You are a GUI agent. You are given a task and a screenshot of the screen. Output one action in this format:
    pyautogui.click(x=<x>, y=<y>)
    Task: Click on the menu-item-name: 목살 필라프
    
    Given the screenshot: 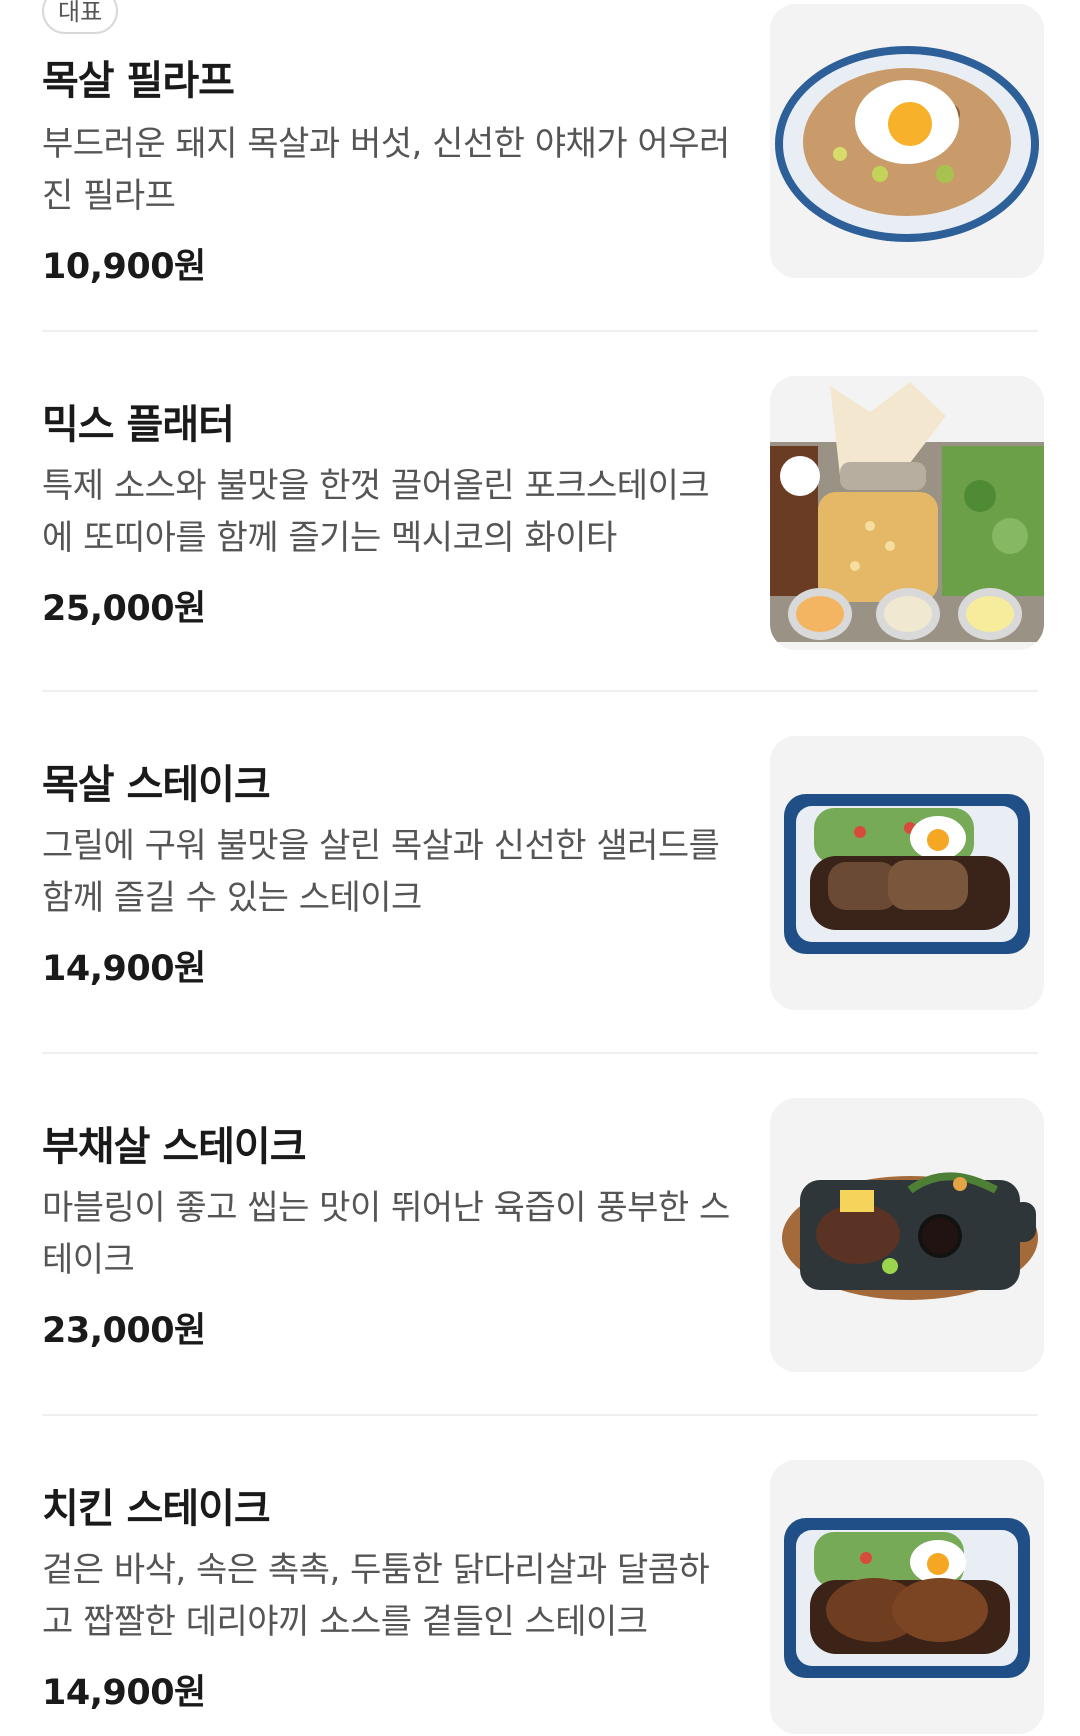 What is the action you would take?
    pyautogui.click(x=138, y=81)
    